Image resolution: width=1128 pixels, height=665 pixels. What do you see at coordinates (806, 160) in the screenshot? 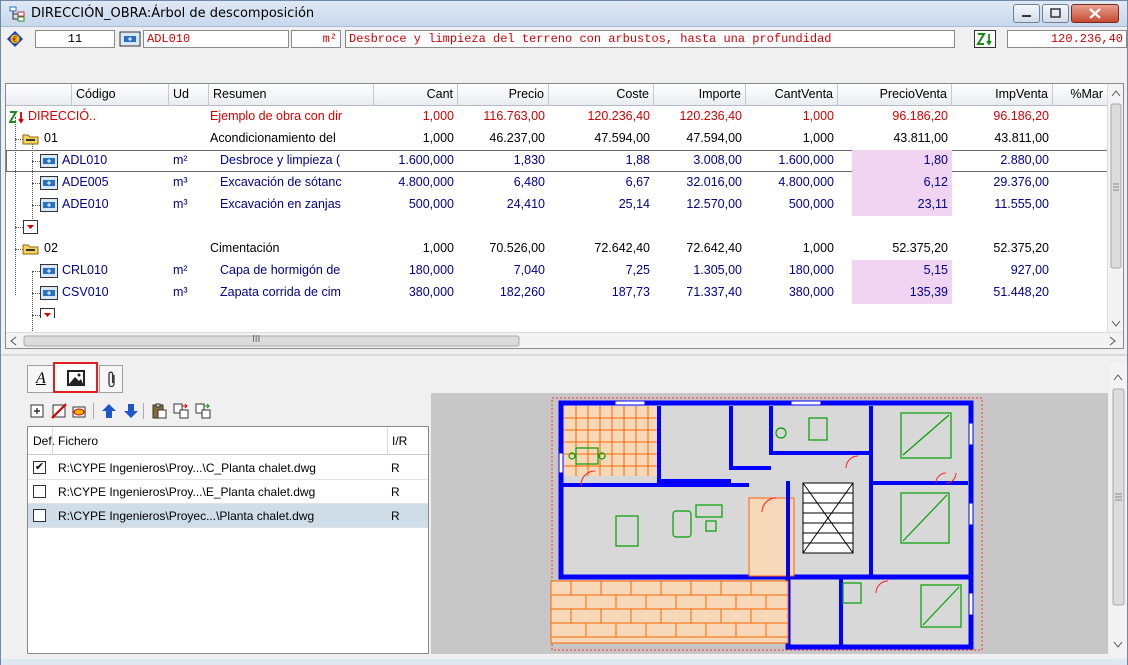
I see `cell-cantventa: 1.600,000` at bounding box center [806, 160].